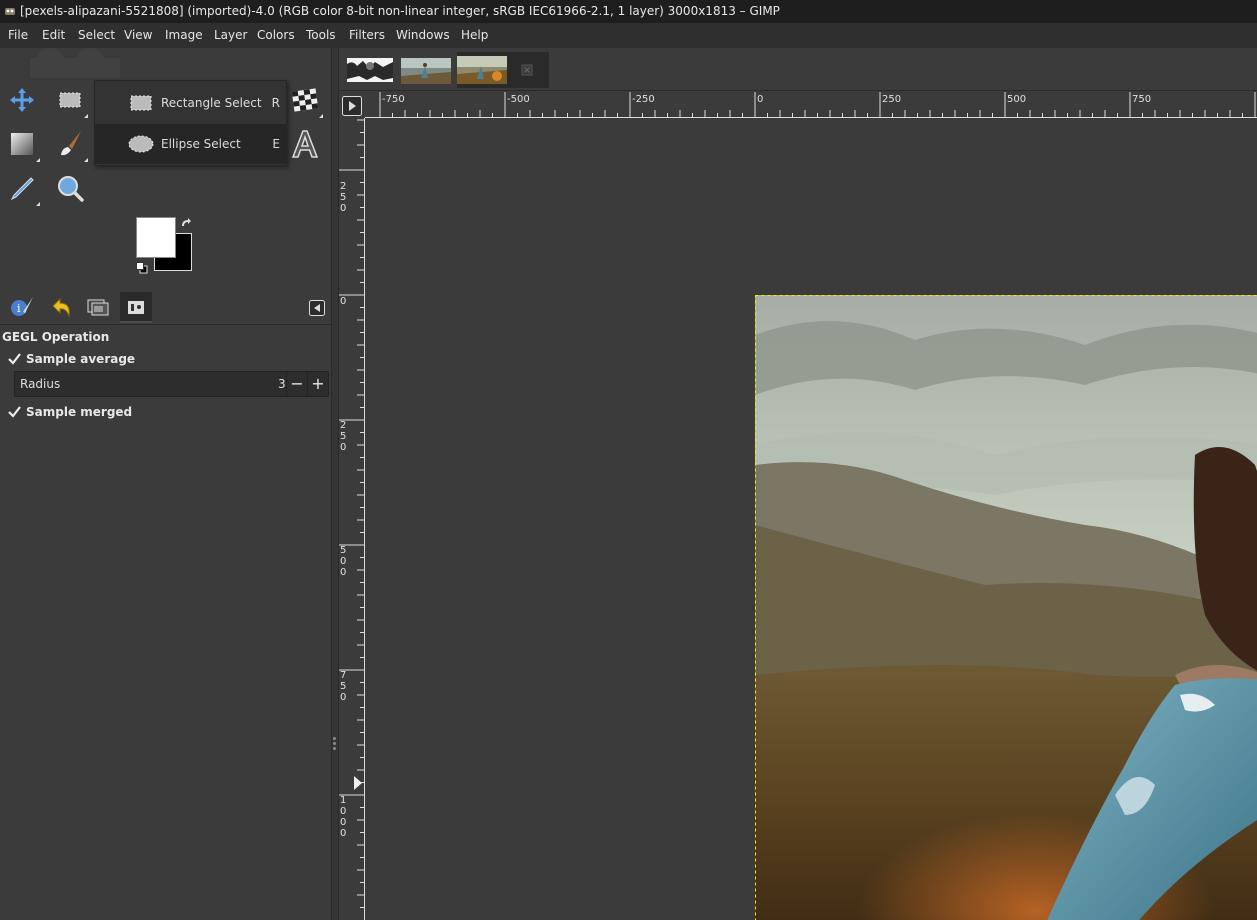 This screenshot has height=920, width=1257. I want to click on menu-layer: Layer, so click(230, 35).